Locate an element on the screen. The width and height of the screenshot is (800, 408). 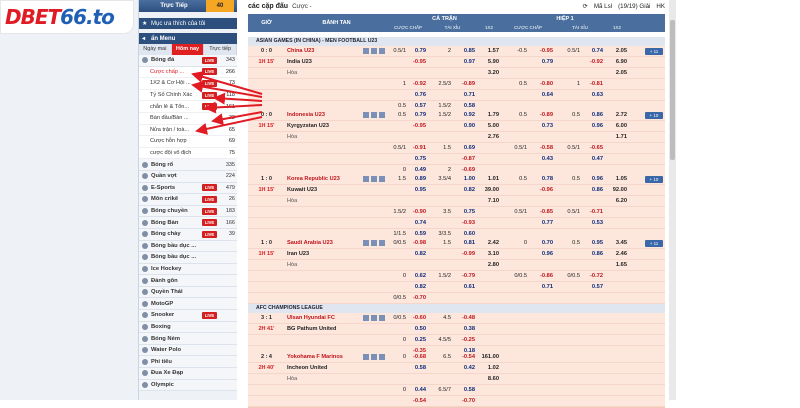
odds-cell: -0.68 is located at coordinates (418, 357).